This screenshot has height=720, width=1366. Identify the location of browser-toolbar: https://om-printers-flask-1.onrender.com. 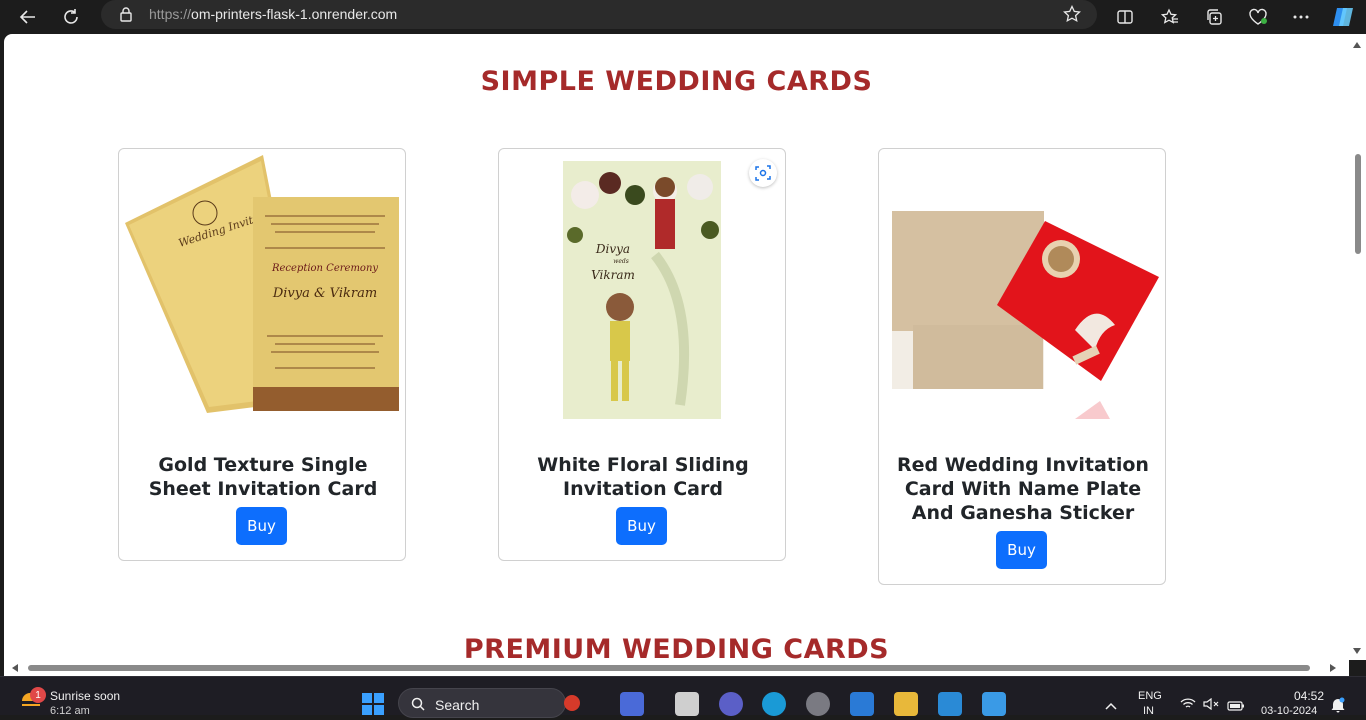
(683, 17).